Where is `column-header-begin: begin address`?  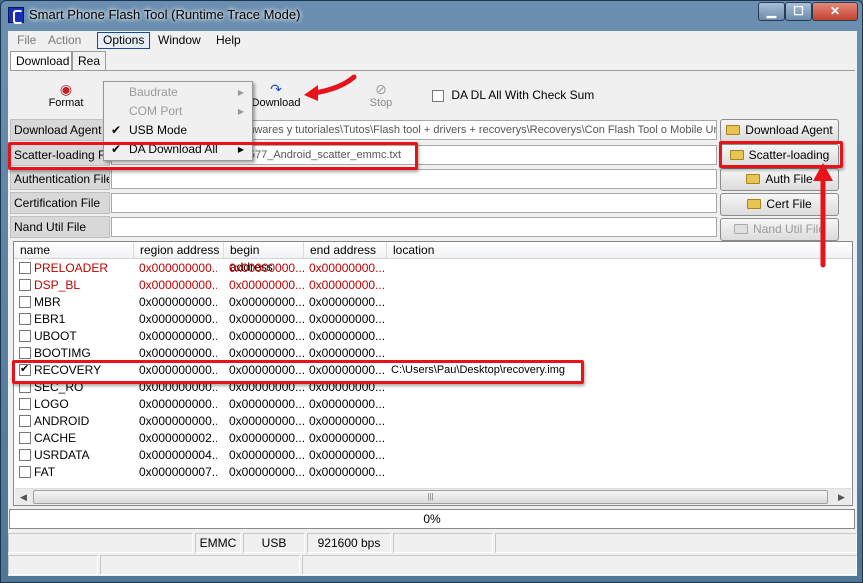 column-header-begin: begin address is located at coordinates (264, 258).